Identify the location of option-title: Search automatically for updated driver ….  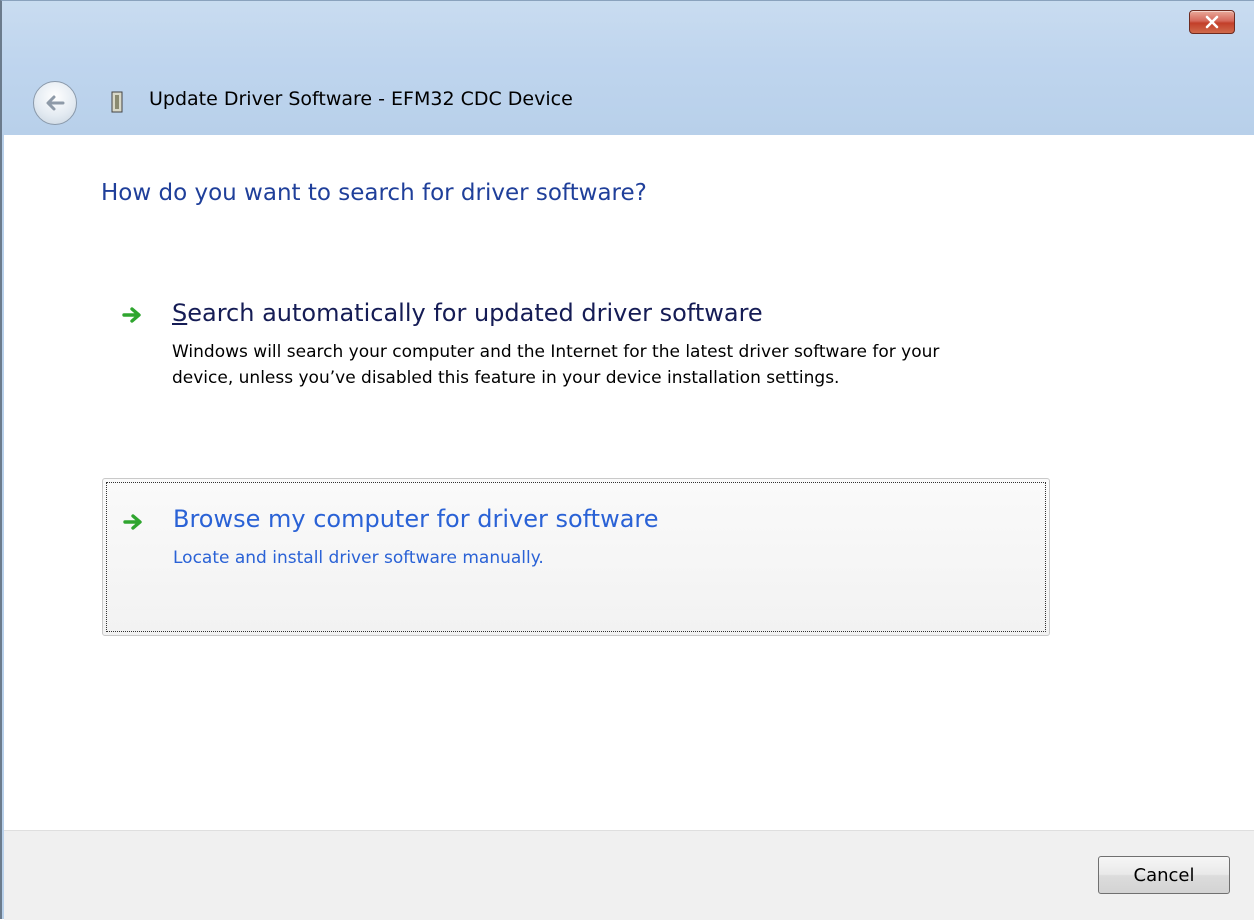
(467, 313).